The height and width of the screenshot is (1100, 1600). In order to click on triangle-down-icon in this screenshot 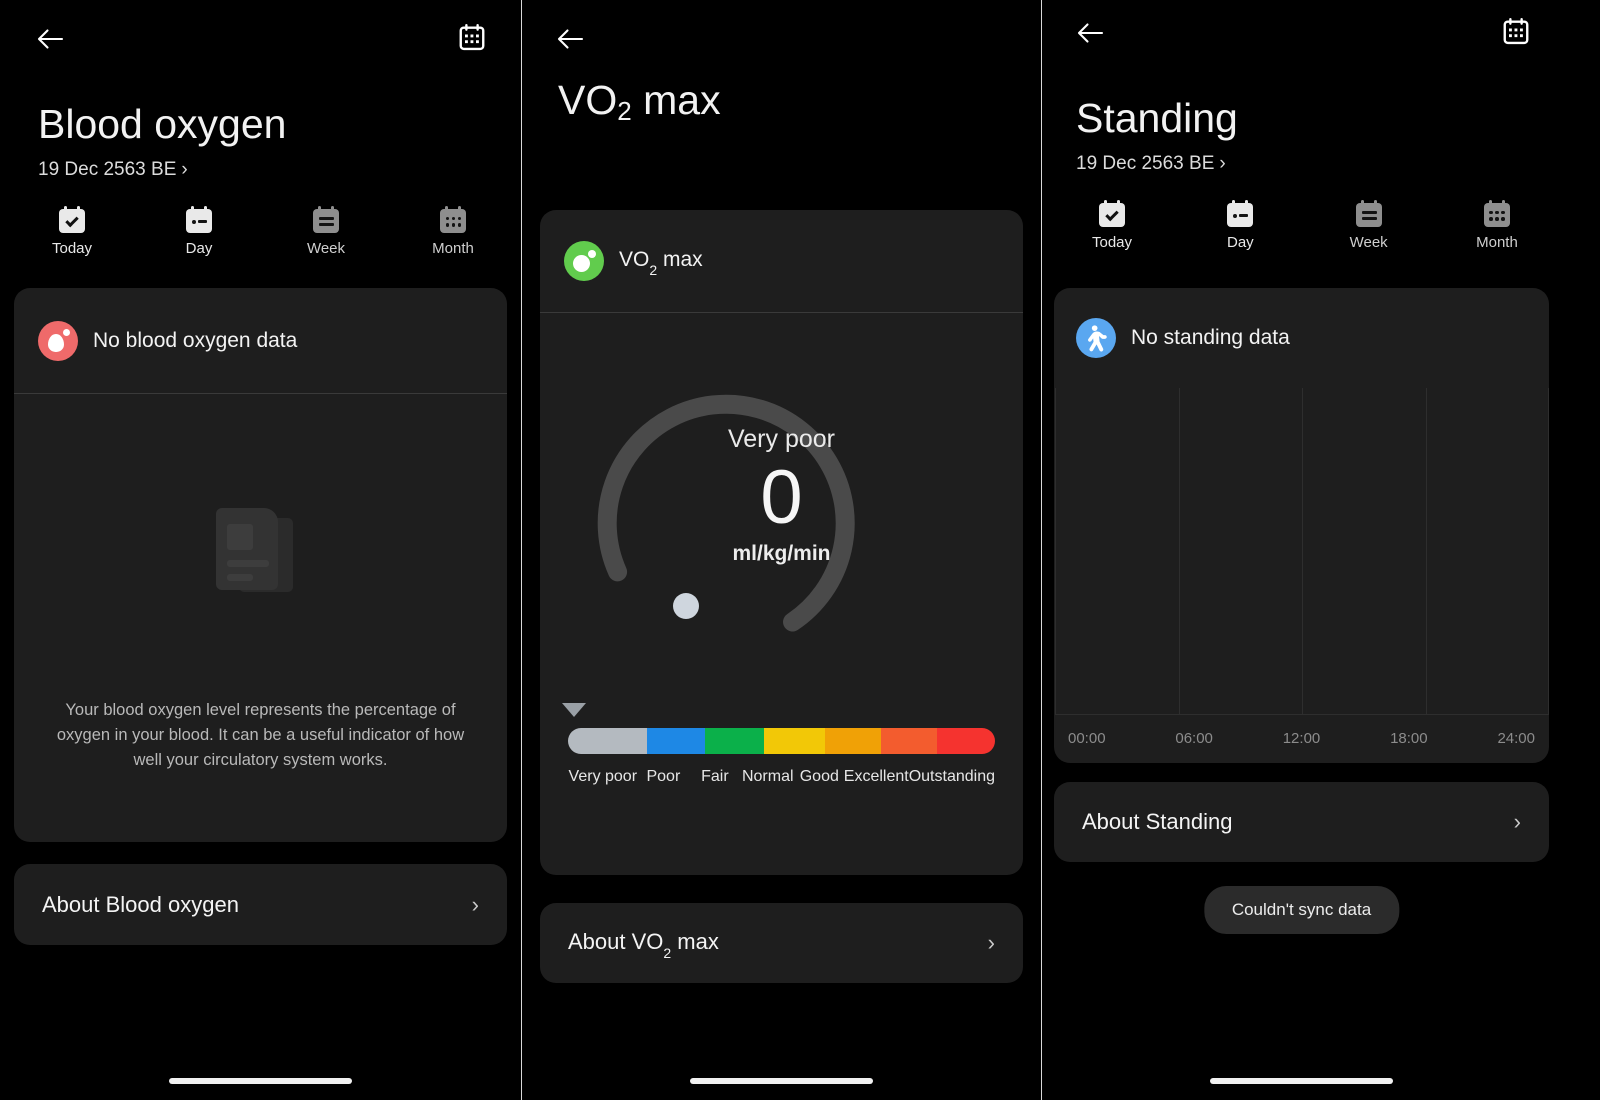, I will do `click(574, 710)`.